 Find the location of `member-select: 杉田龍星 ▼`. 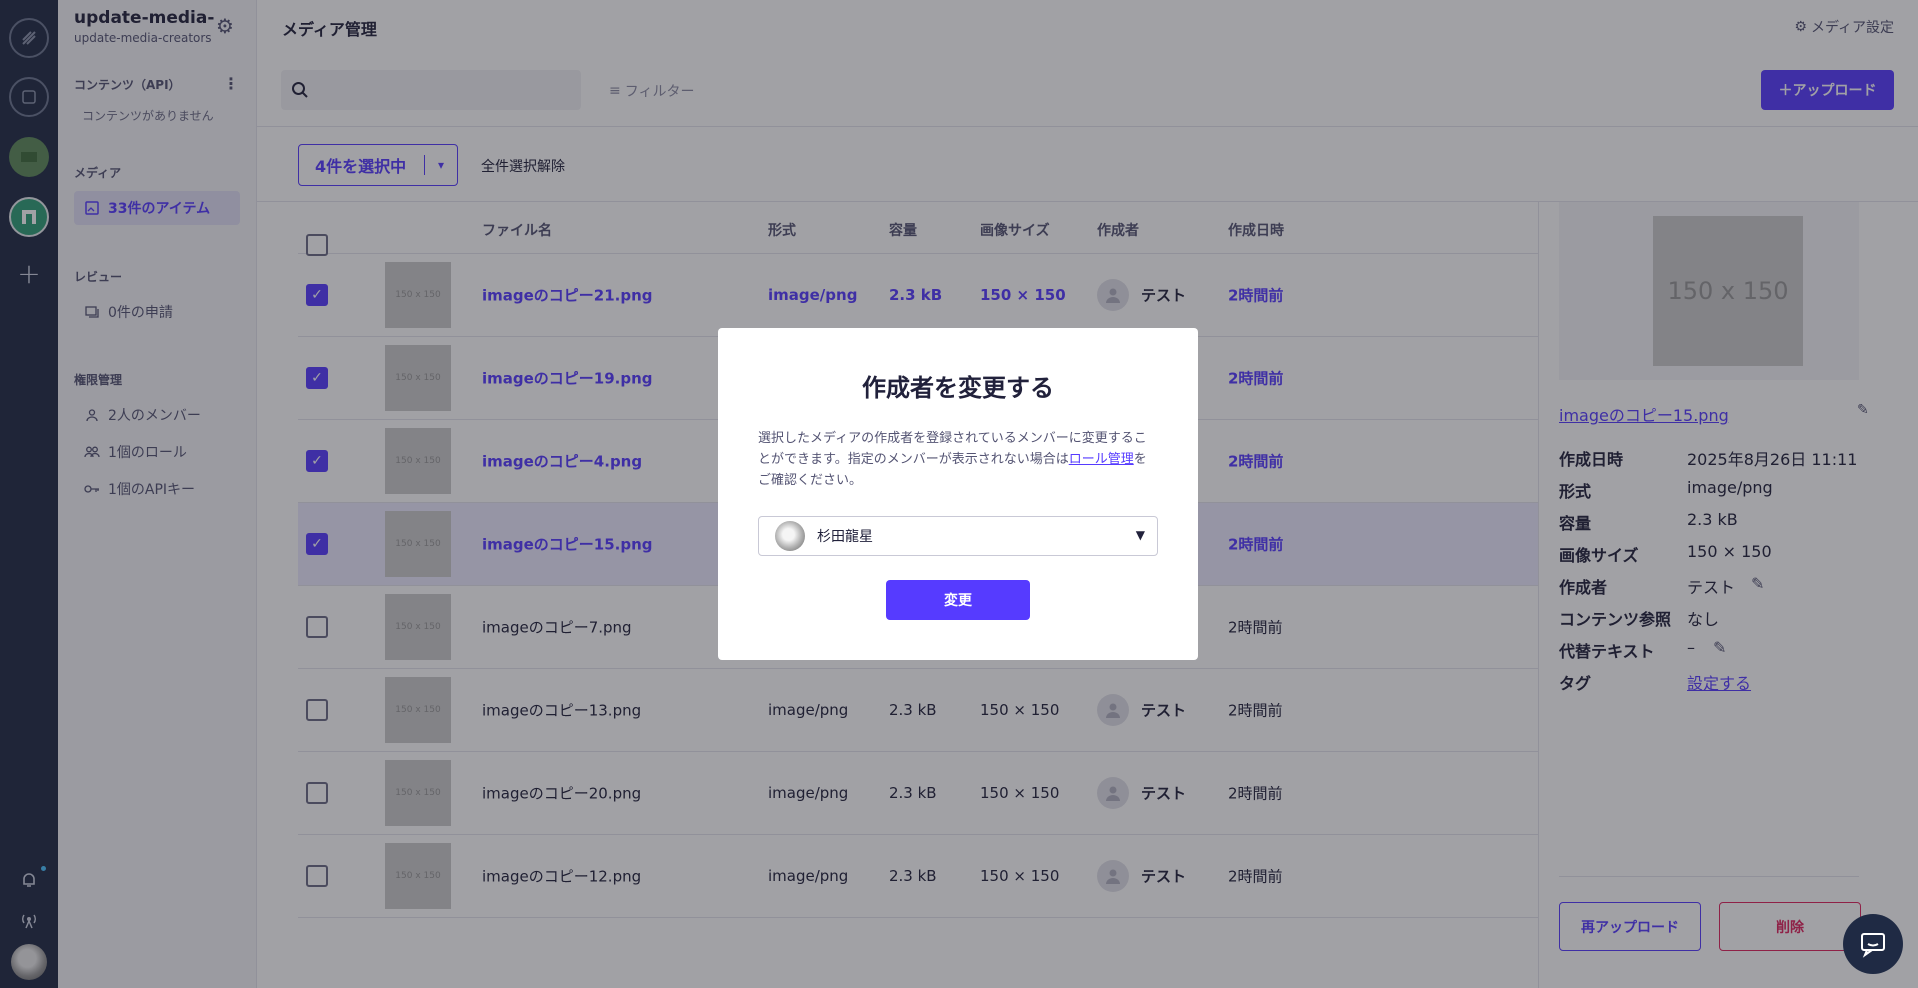

member-select: 杉田龍星 ▼ is located at coordinates (958, 536).